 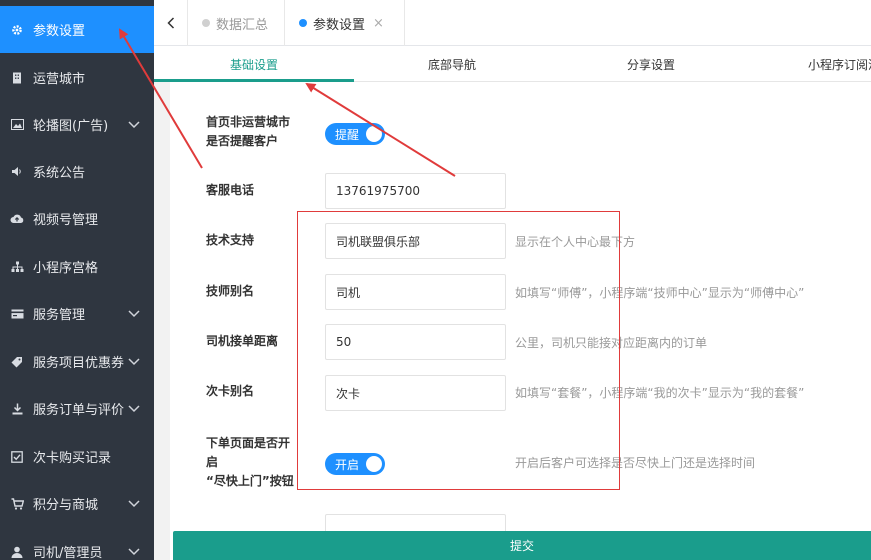 I want to click on user-icon, so click(x=17, y=552).